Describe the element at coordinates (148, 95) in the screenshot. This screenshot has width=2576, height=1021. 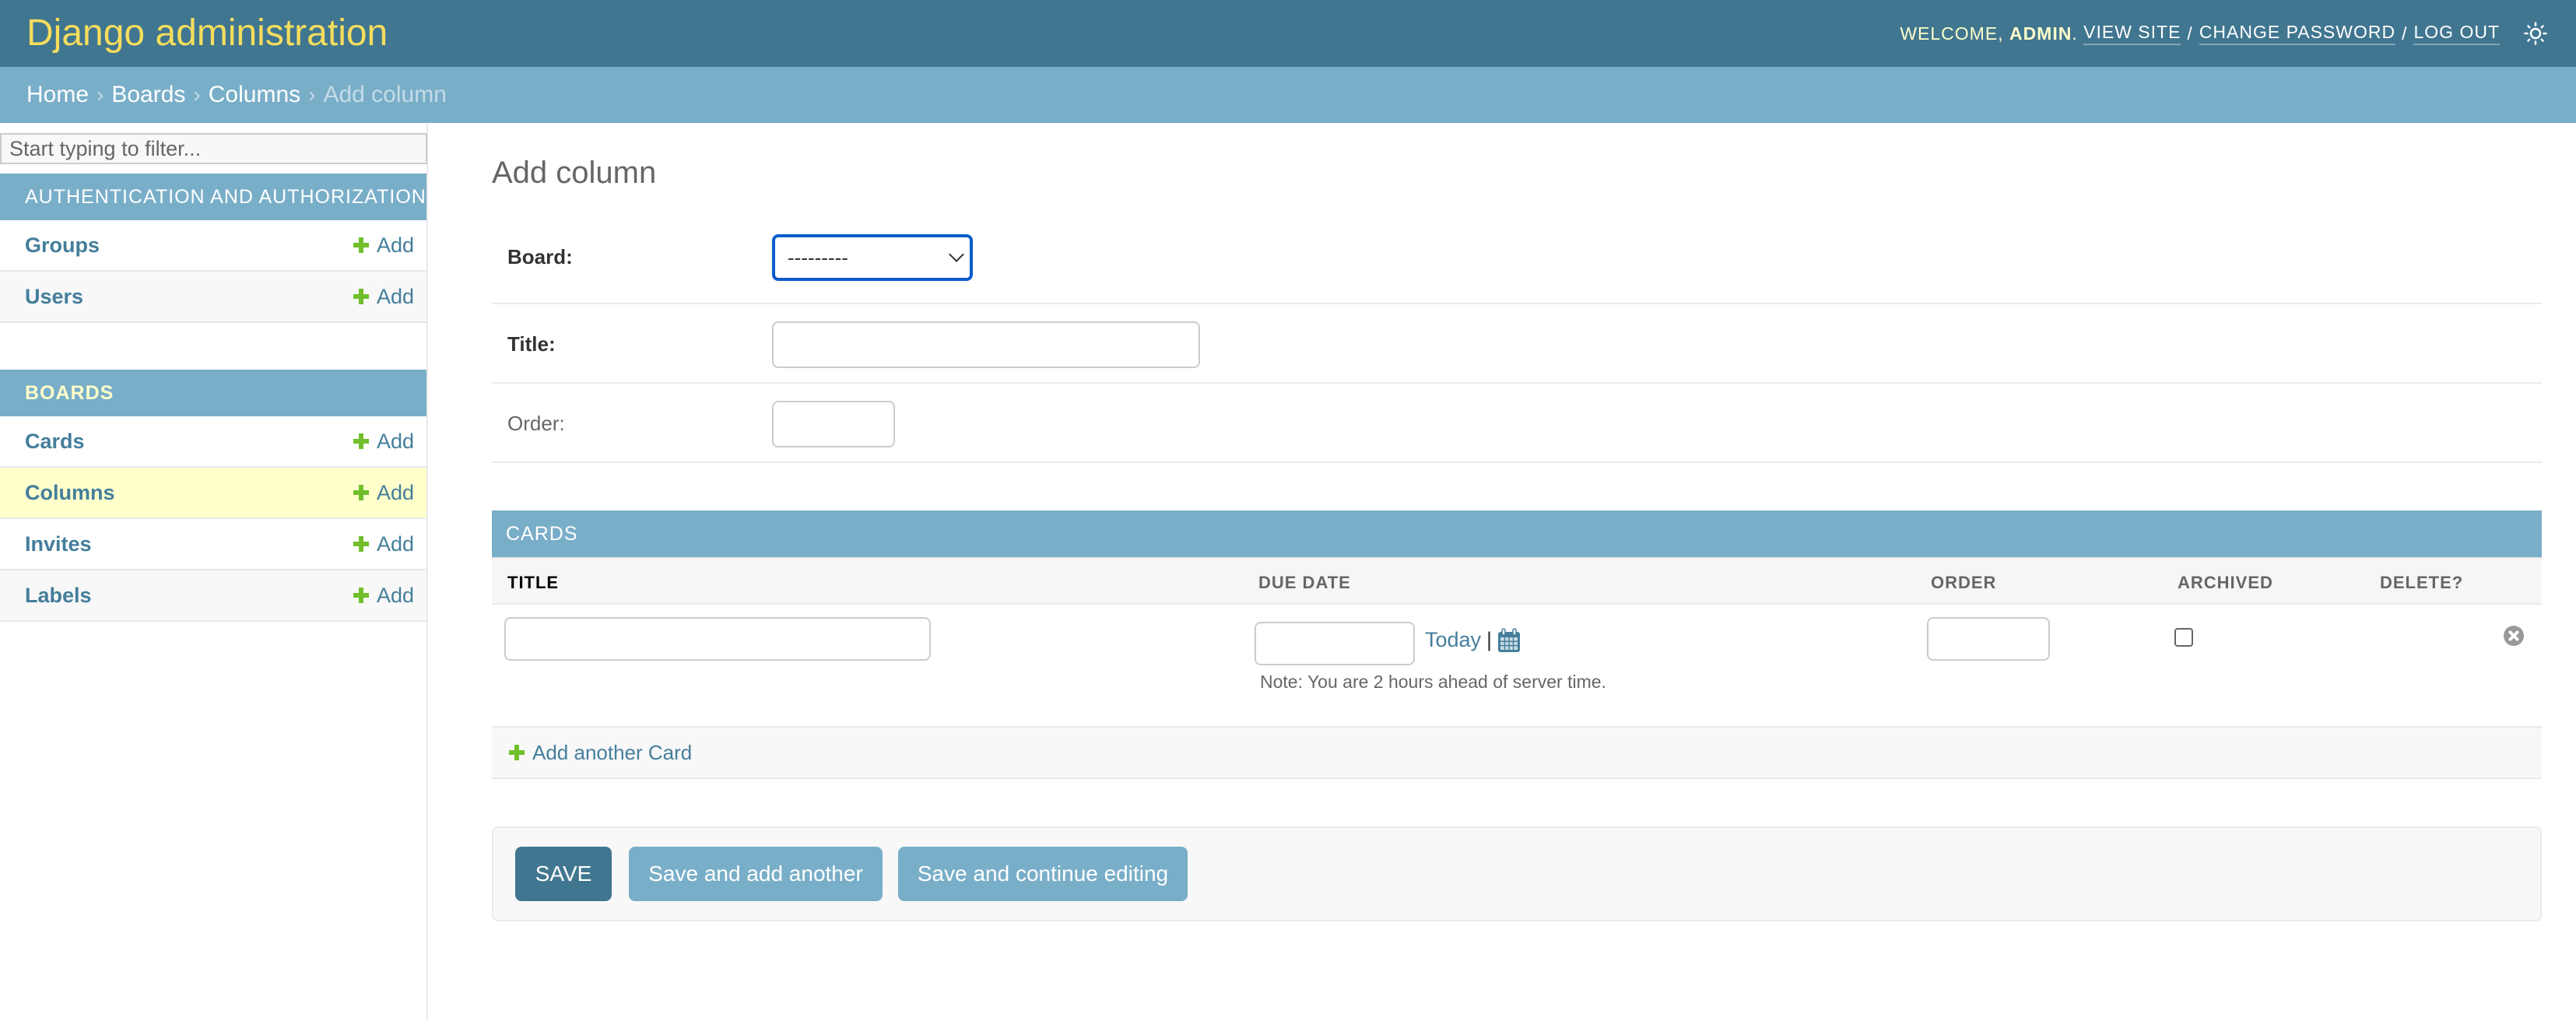
I see `breadcrumb-boards: Boards` at that location.